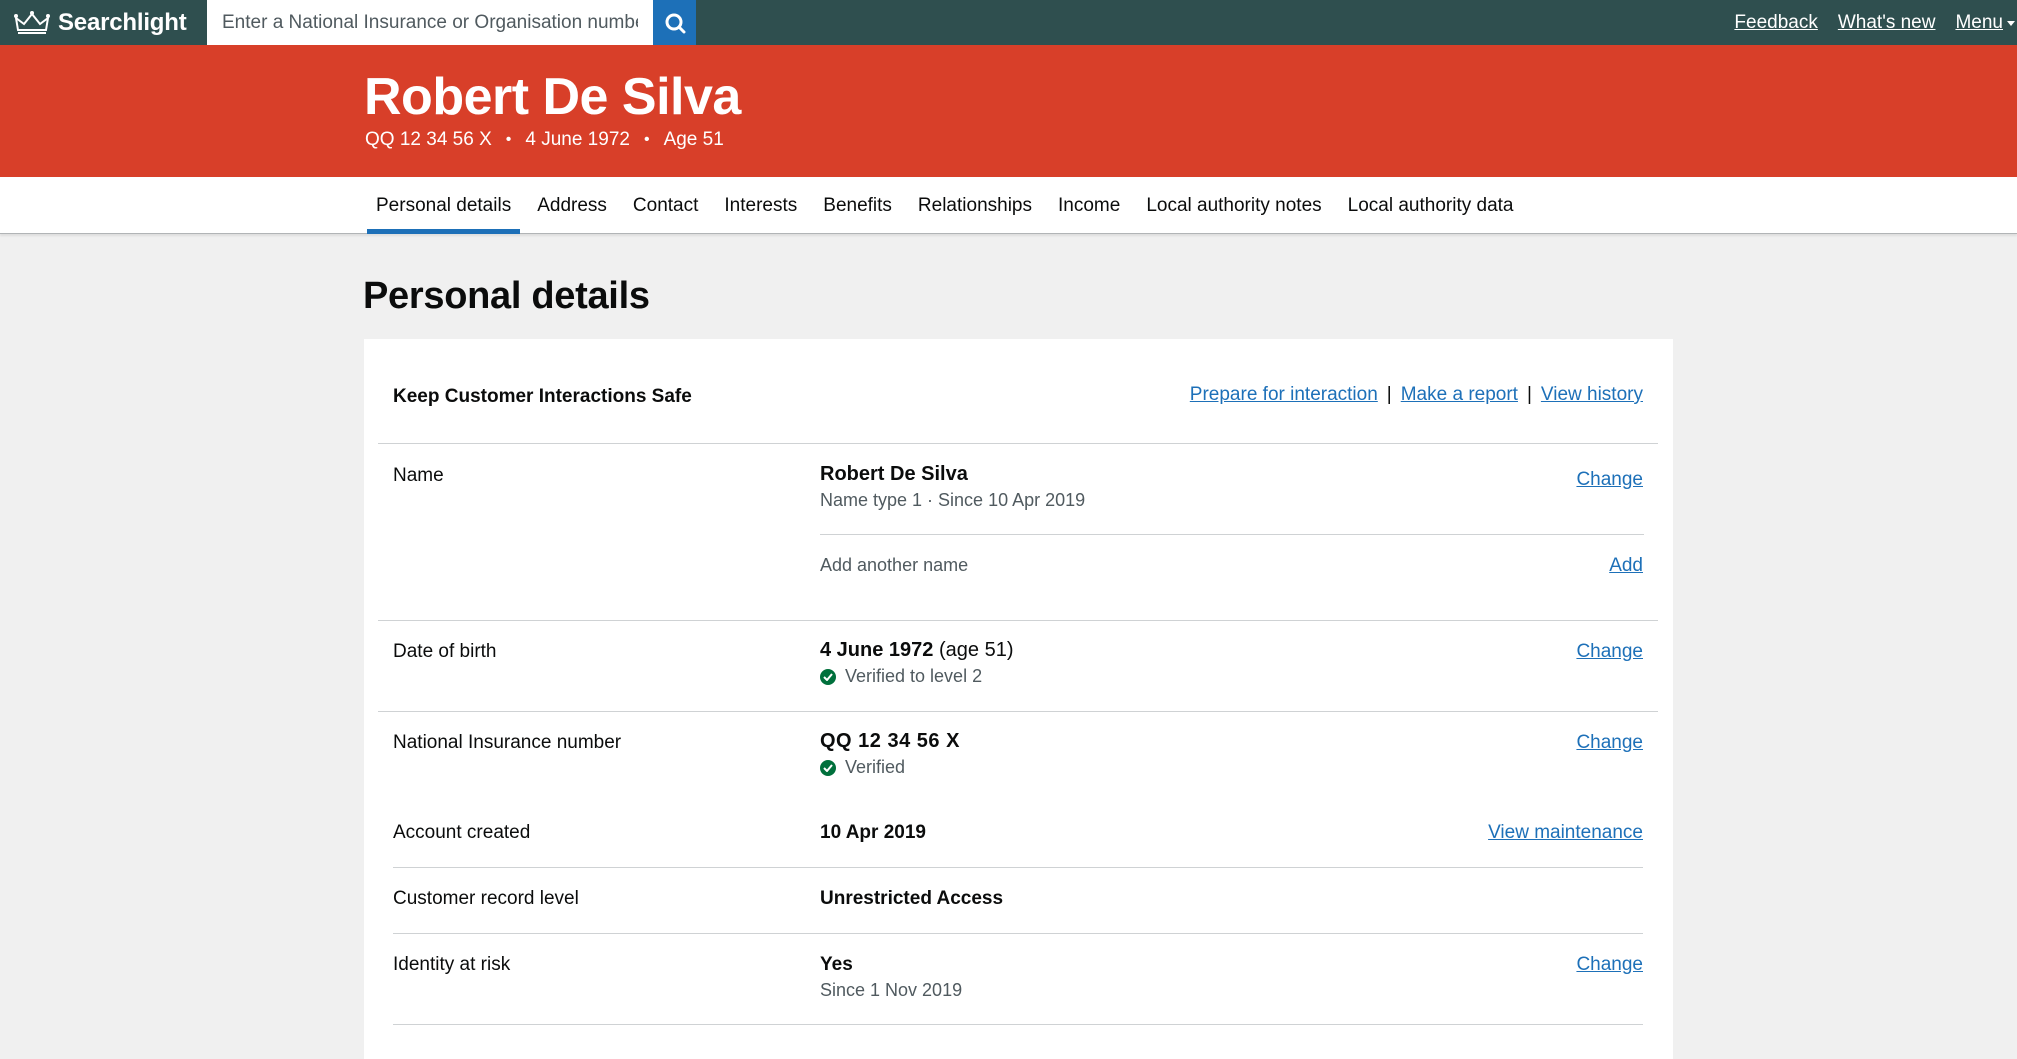 The image size is (2017, 1059). Describe the element at coordinates (975, 205) in the screenshot. I see `tab-relationships: Relationships` at that location.